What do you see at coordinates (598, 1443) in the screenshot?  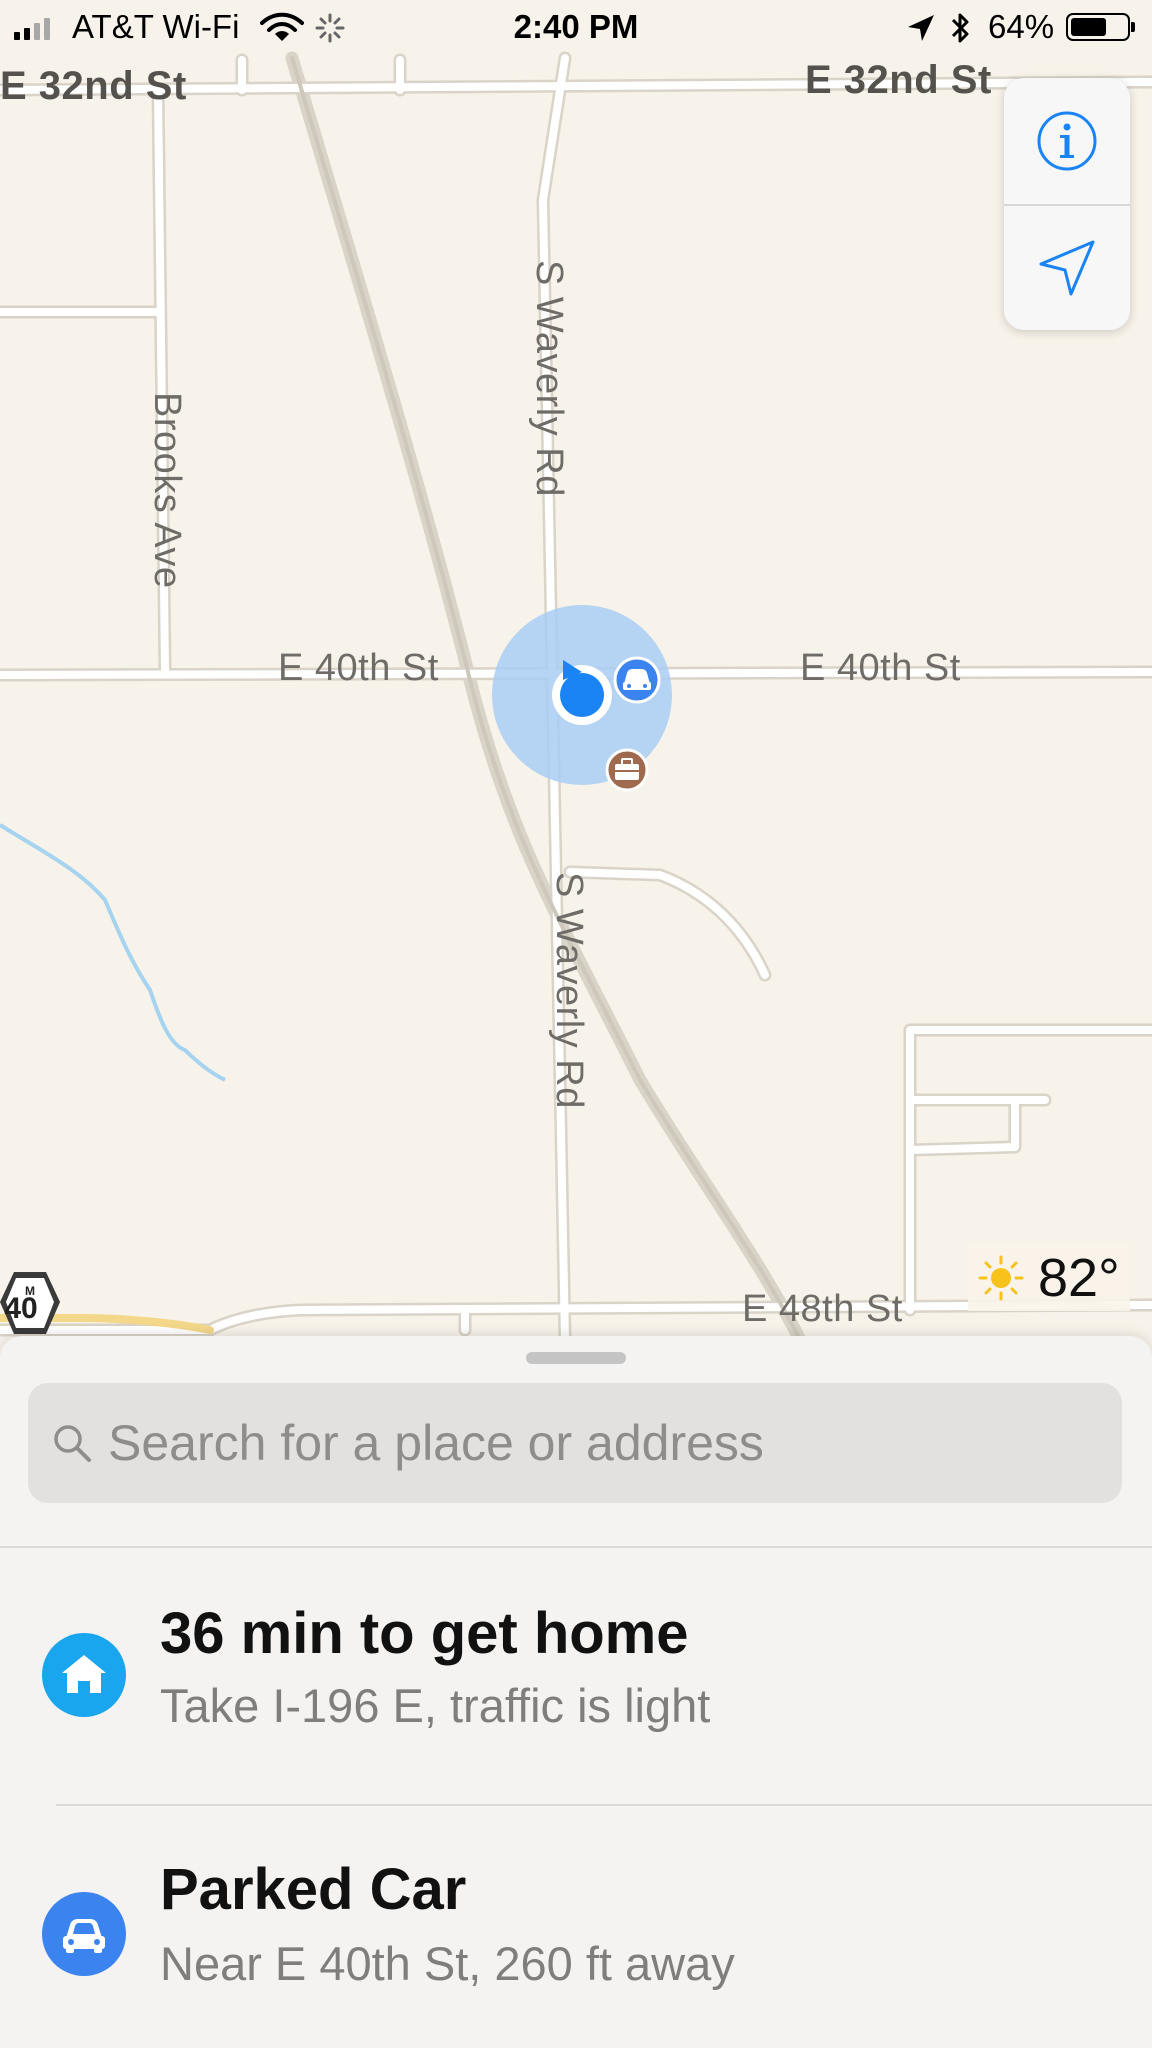 I see `search-input` at bounding box center [598, 1443].